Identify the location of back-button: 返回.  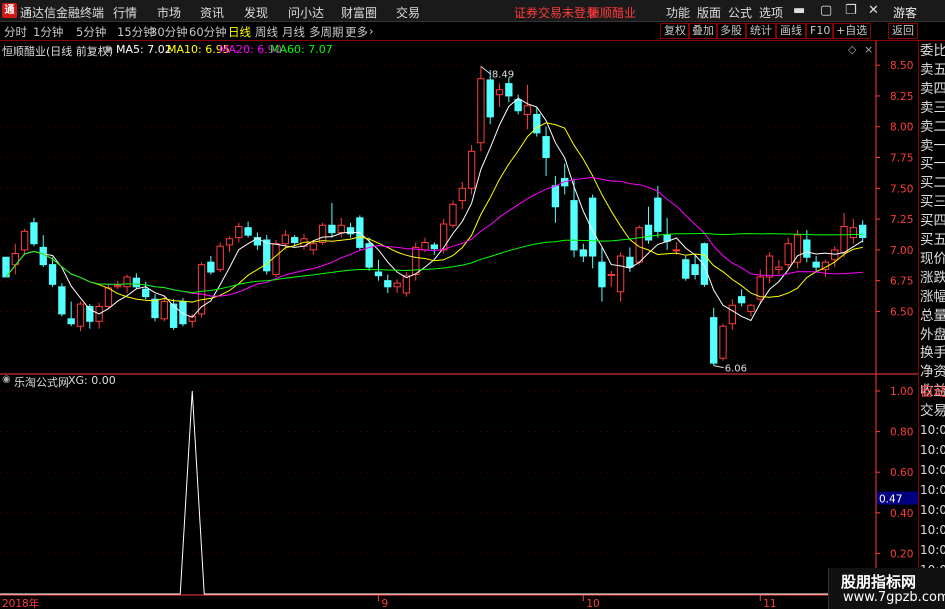
(903, 31).